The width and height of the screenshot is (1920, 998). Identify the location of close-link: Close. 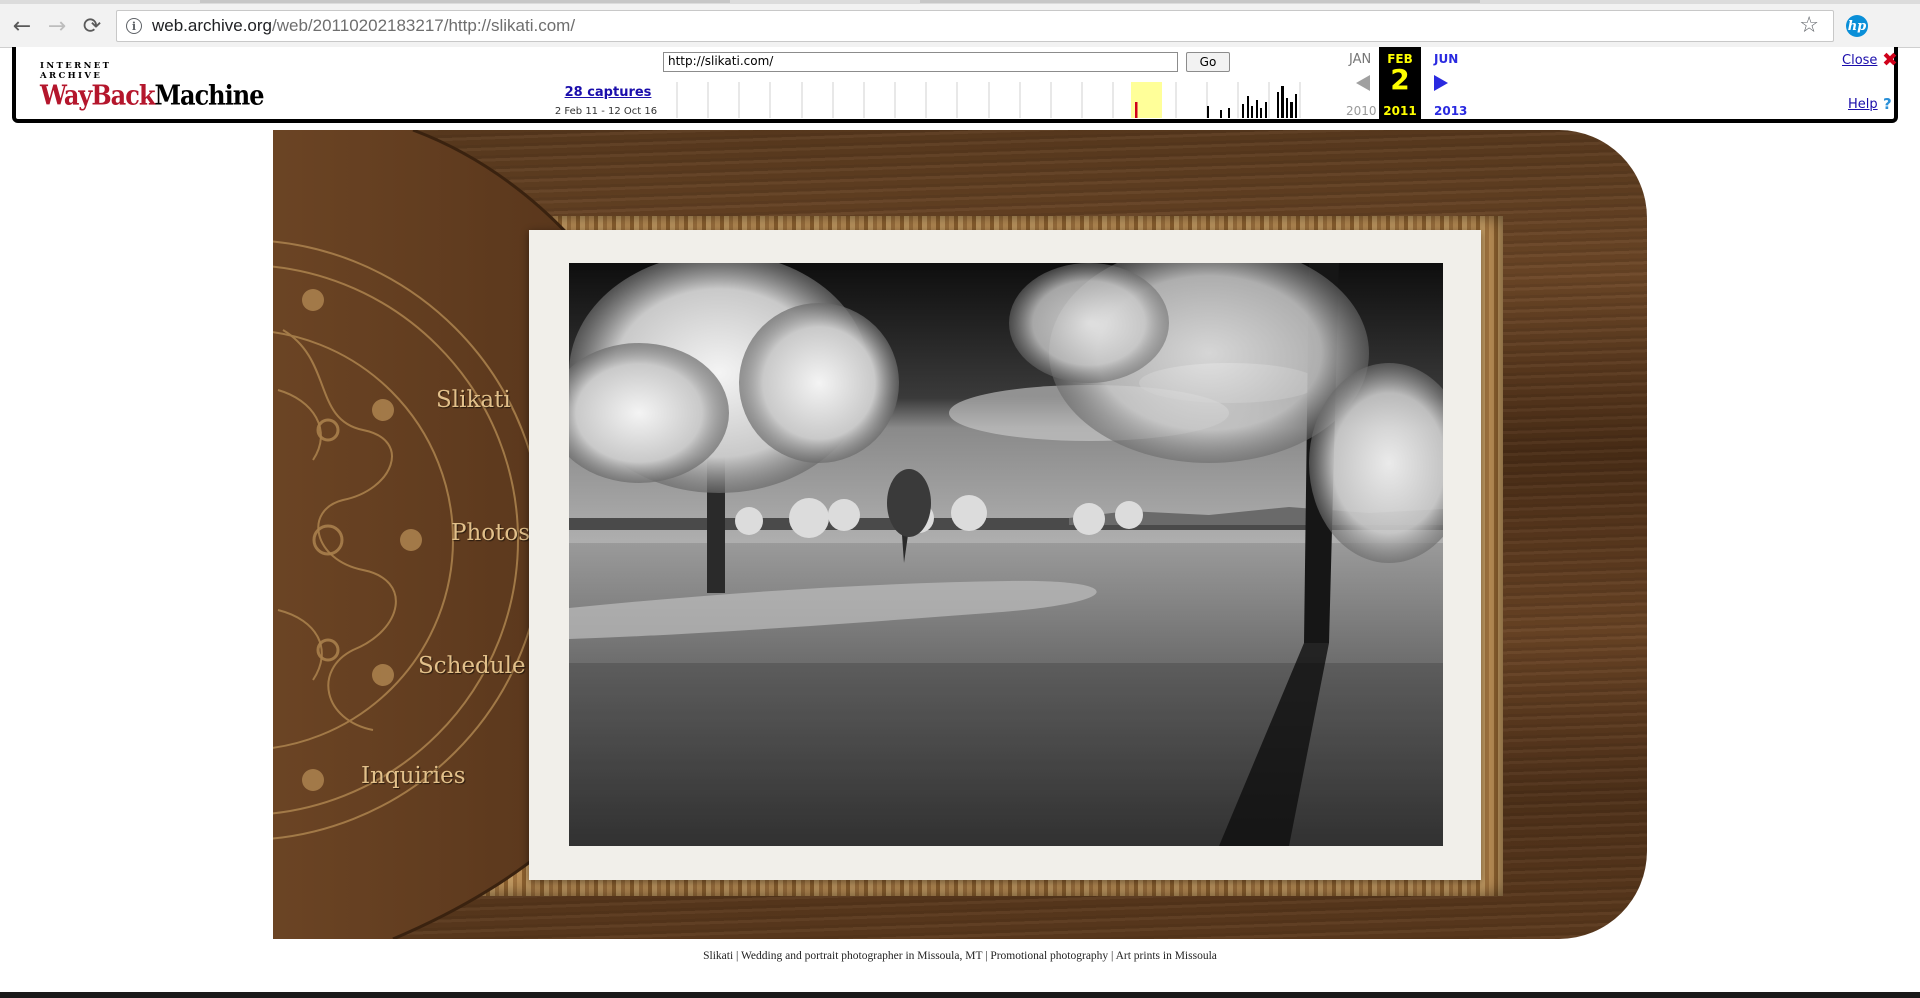
(1859, 60).